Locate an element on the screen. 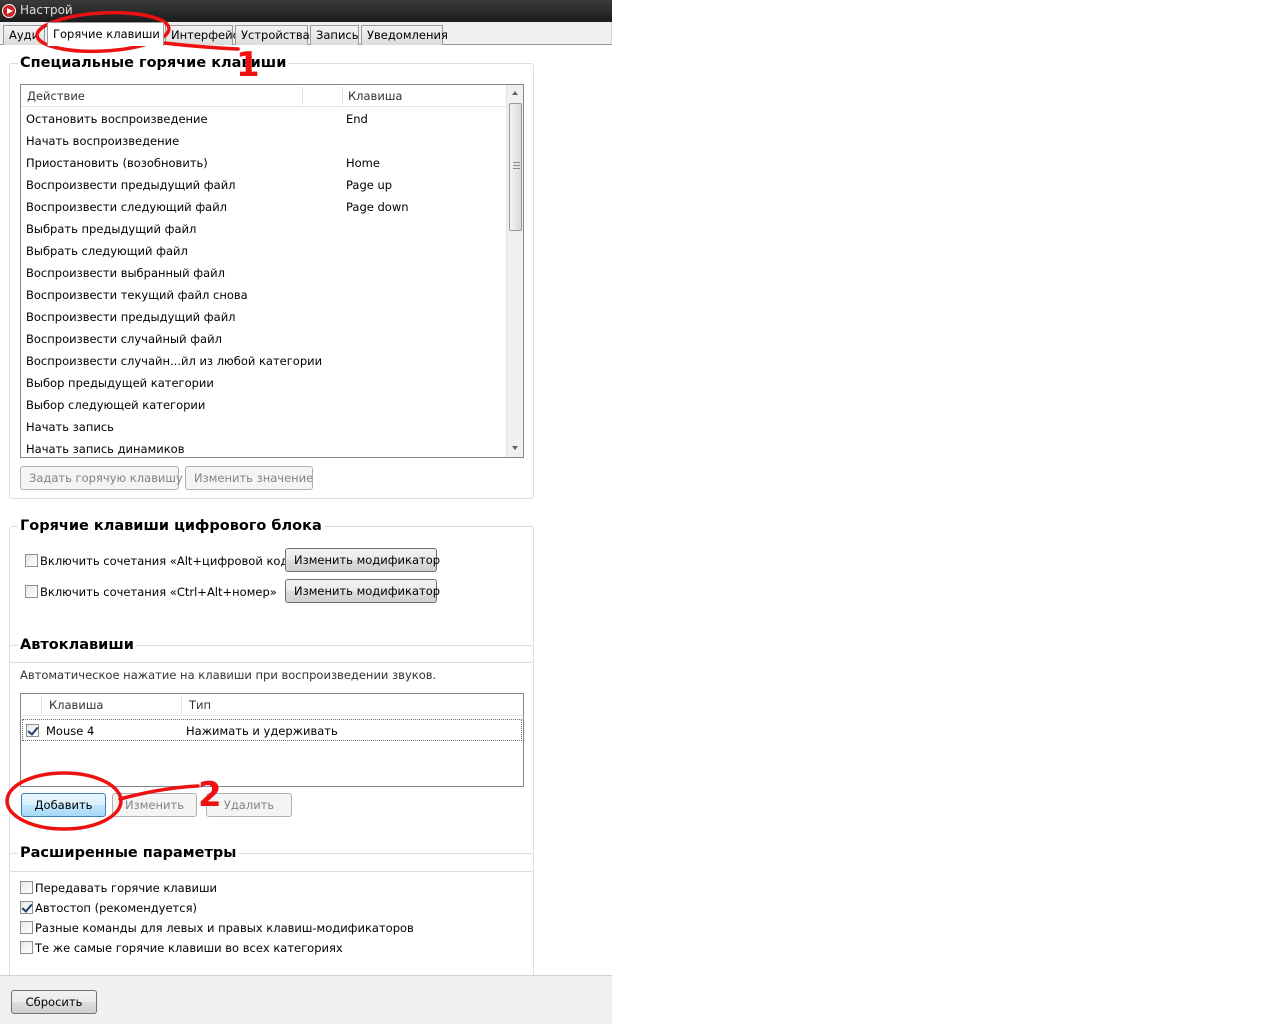 This screenshot has height=1024, width=1280. autostop-checkbox is located at coordinates (26, 907).